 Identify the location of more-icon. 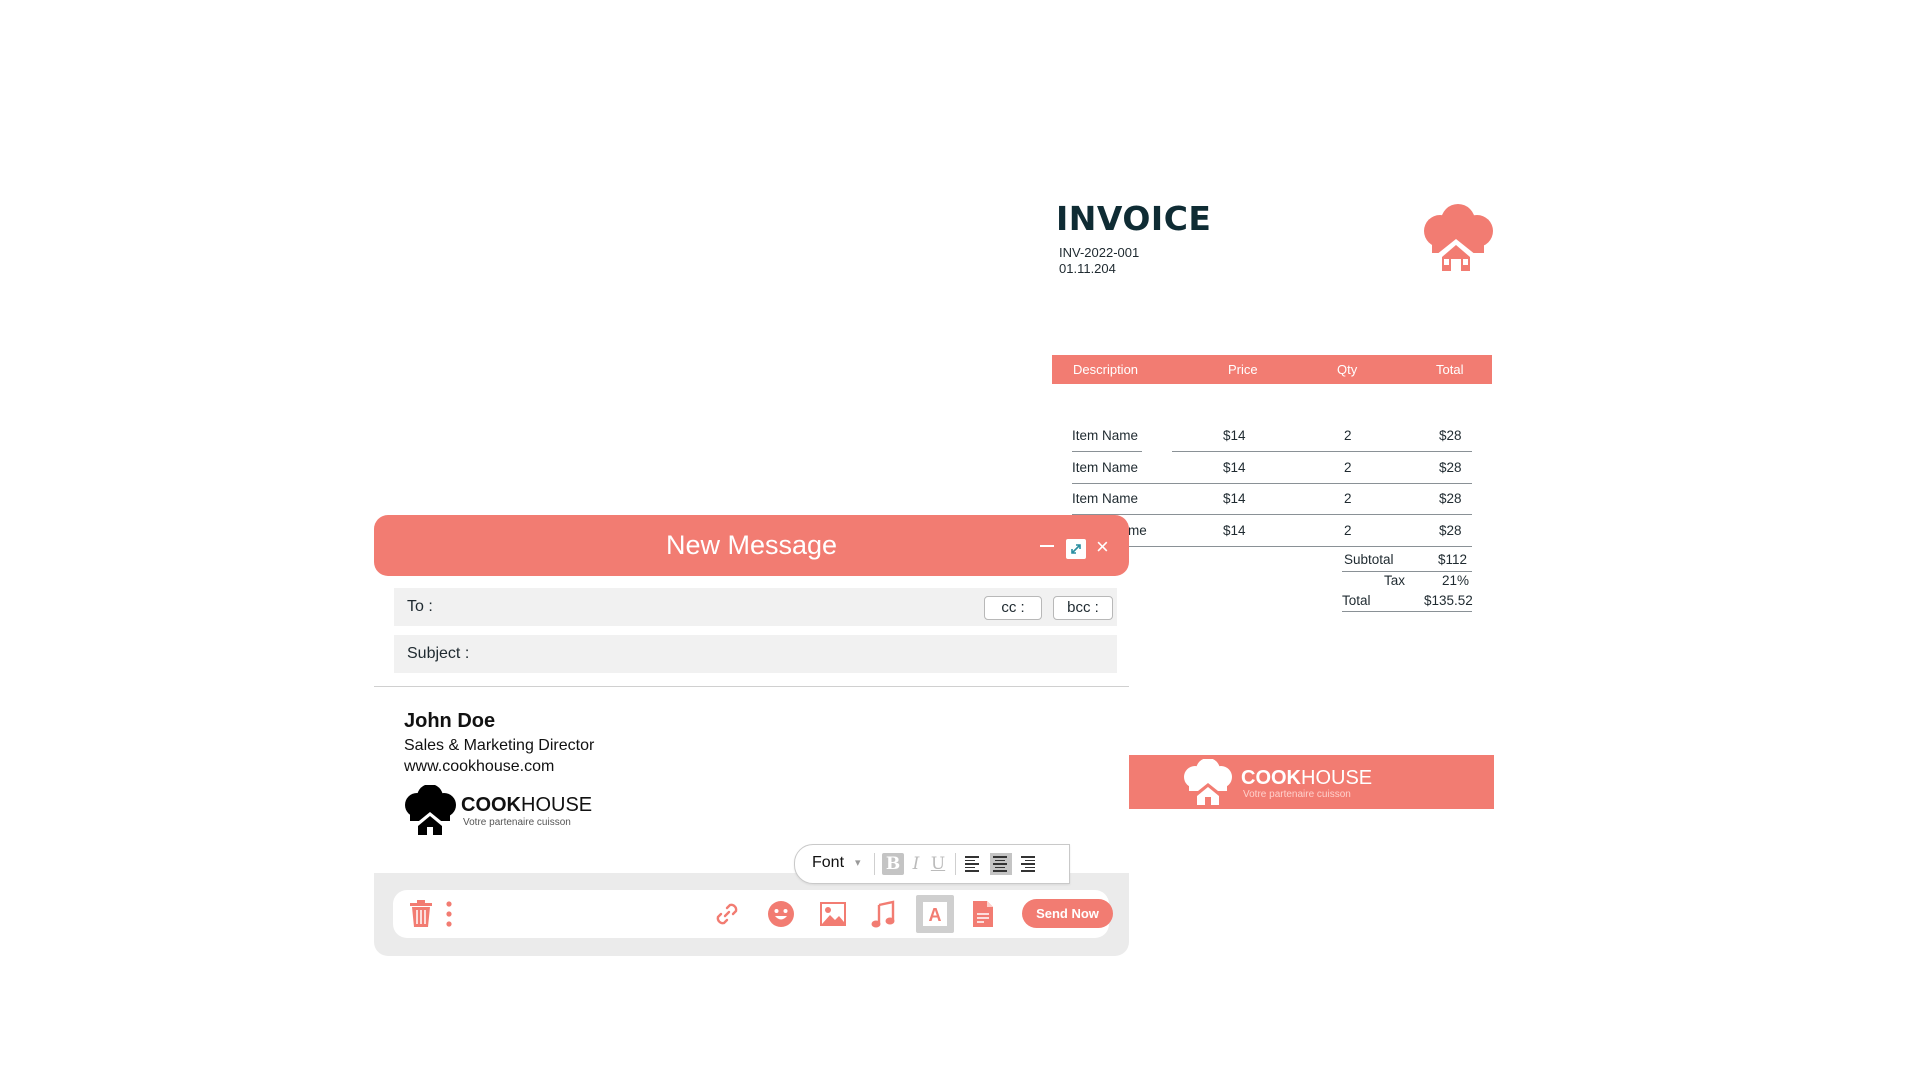
(449, 914).